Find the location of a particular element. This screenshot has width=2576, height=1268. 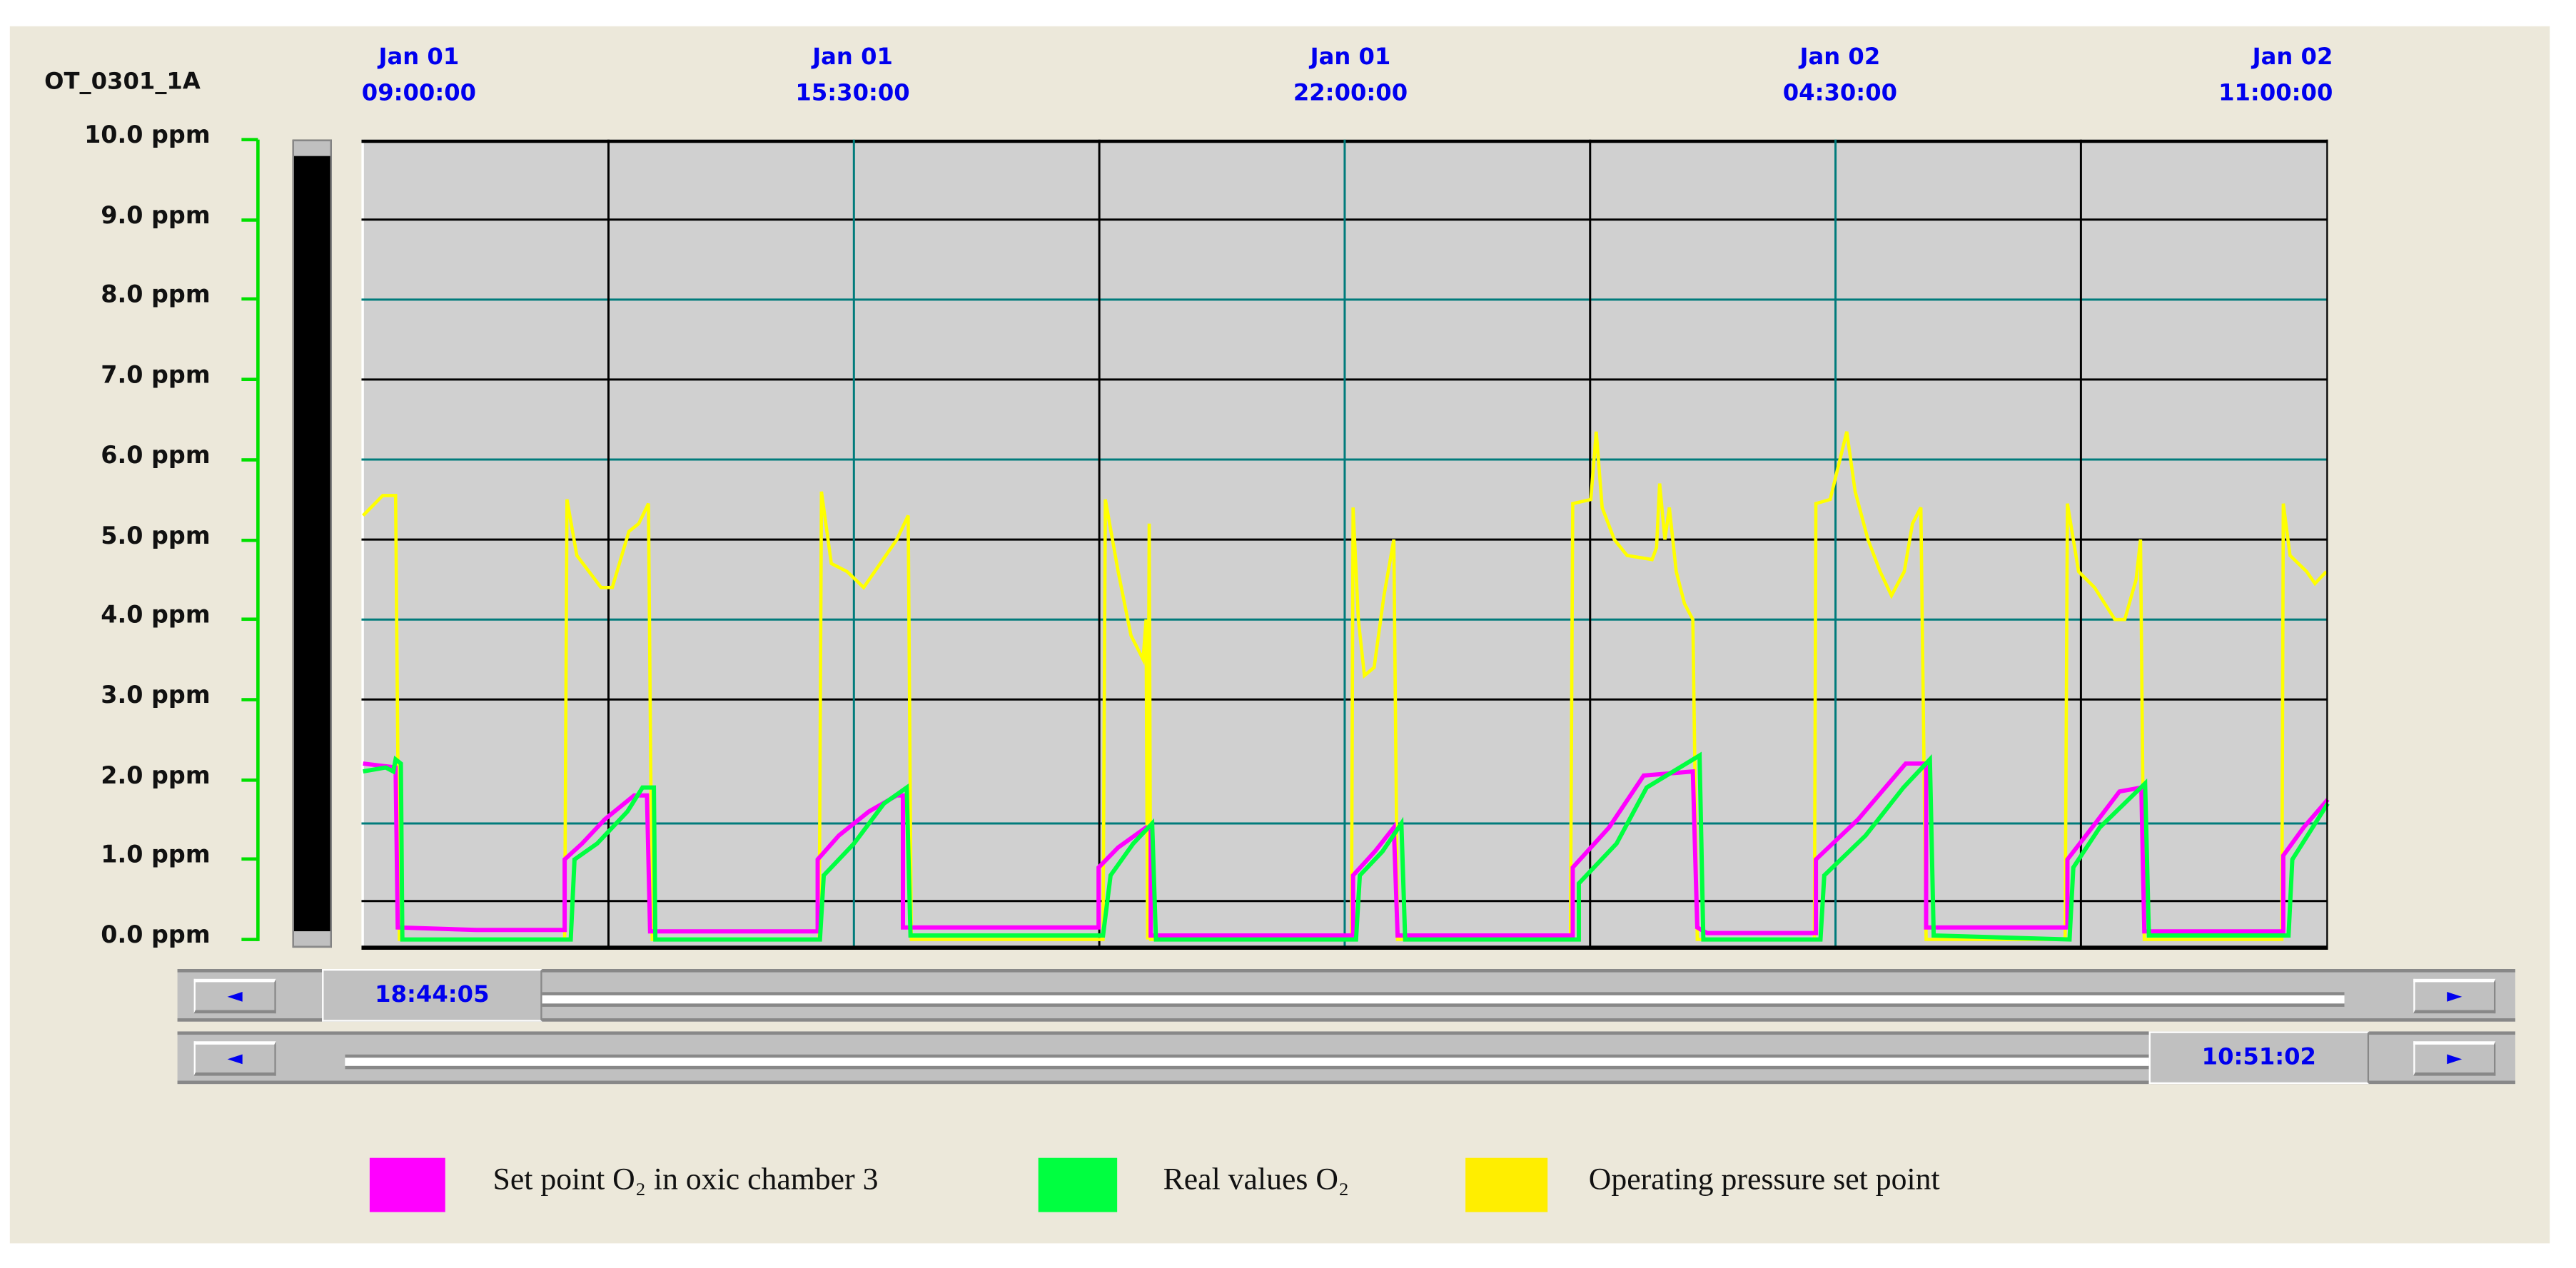

time-scrollbar-start: ◄ 18:44:05 ► is located at coordinates (1346, 995).